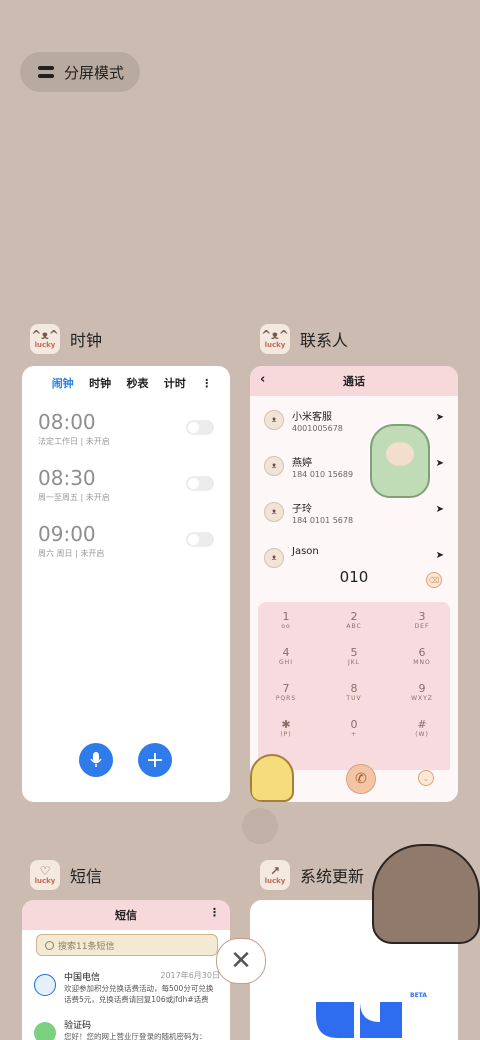  What do you see at coordinates (354, 728) in the screenshot?
I see `key-0: 0 +` at bounding box center [354, 728].